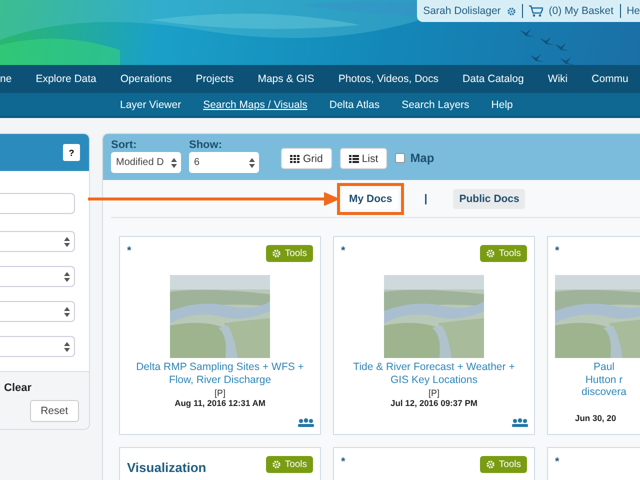  What do you see at coordinates (364, 158) in the screenshot?
I see `list-button: List` at bounding box center [364, 158].